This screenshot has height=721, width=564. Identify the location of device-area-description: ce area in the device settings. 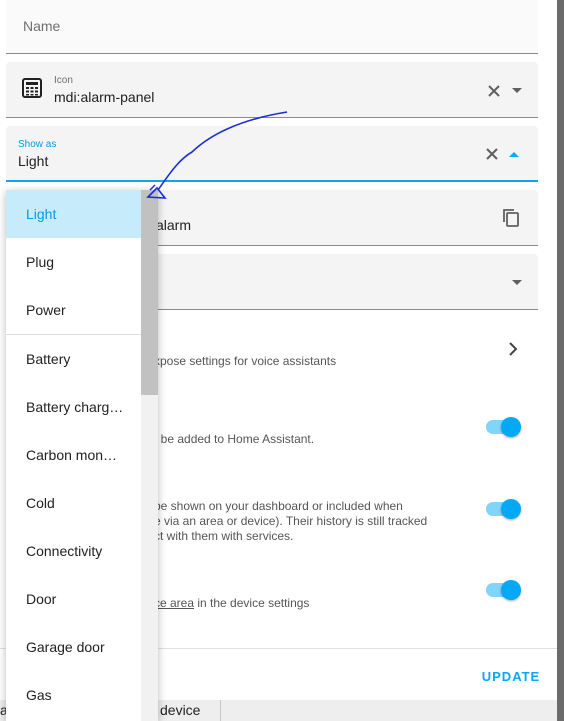
(231, 603).